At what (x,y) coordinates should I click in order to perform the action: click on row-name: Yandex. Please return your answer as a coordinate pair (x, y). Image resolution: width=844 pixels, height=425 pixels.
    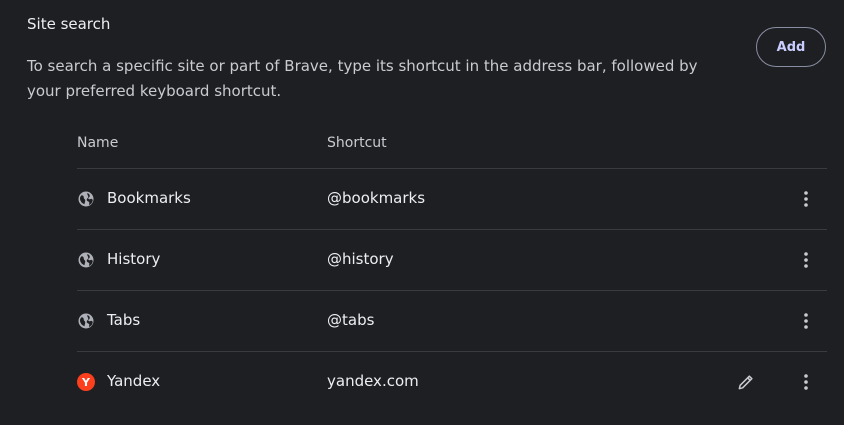
    Looking at the image, I should click on (134, 381).